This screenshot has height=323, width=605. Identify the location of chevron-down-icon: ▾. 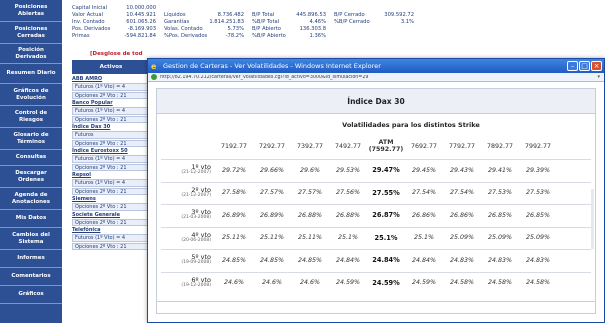
(600, 77).